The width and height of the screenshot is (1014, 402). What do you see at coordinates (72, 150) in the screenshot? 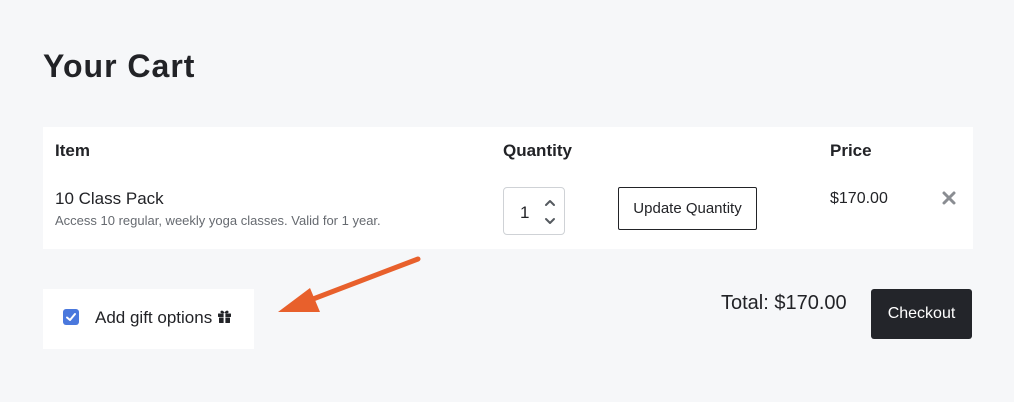
I see `column-header-item: Item` at bounding box center [72, 150].